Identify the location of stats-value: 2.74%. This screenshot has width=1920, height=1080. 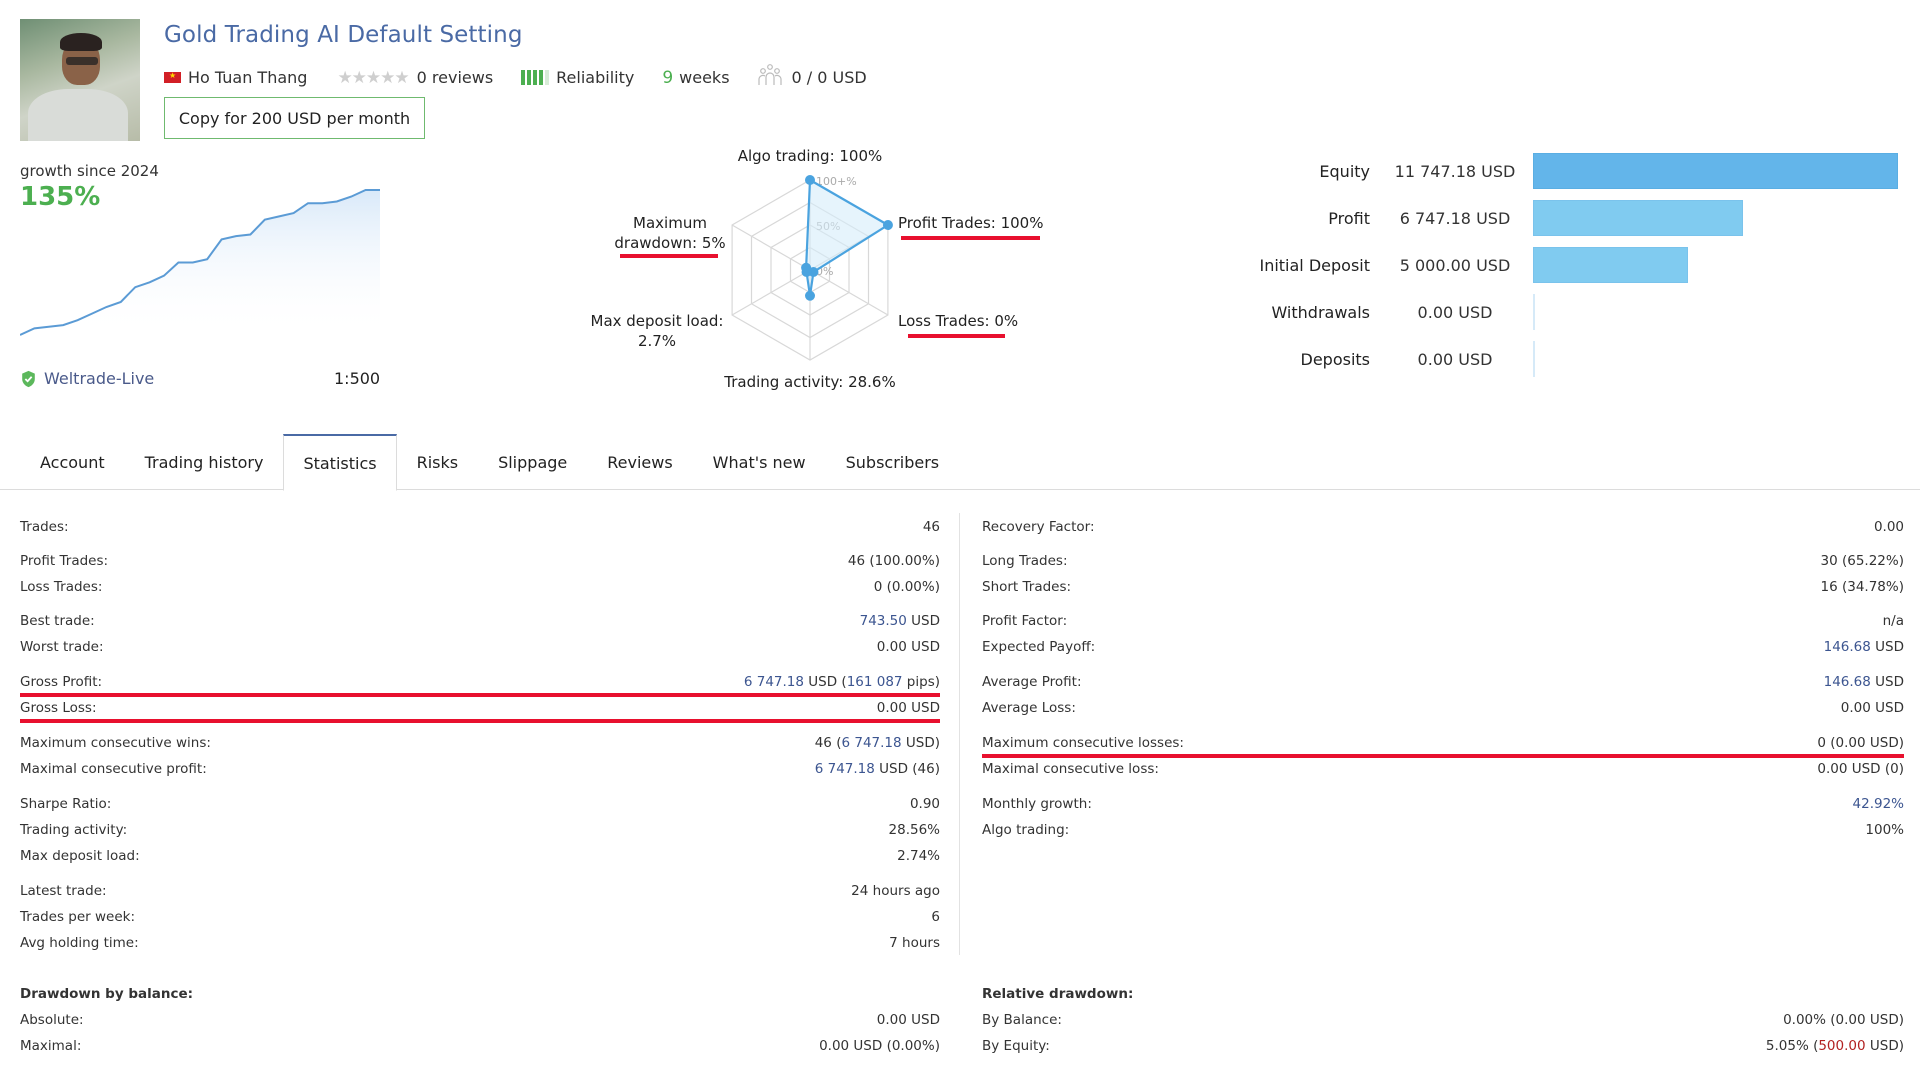
(918, 856).